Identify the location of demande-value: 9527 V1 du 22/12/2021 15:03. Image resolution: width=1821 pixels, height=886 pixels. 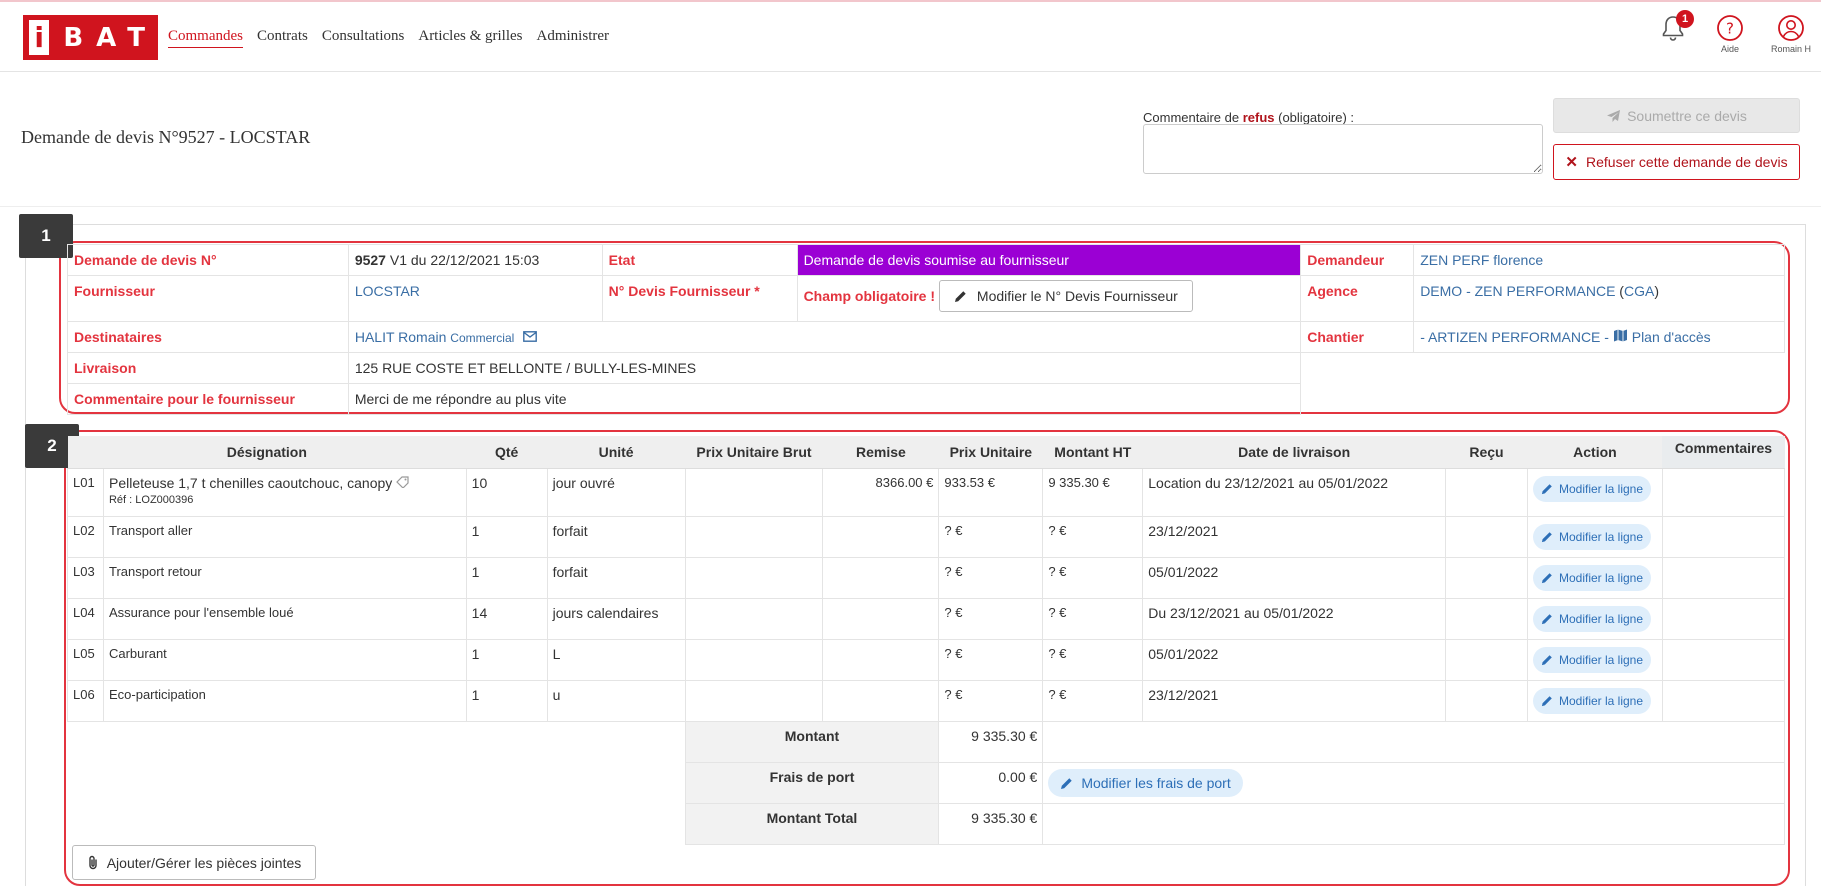
(475, 260).